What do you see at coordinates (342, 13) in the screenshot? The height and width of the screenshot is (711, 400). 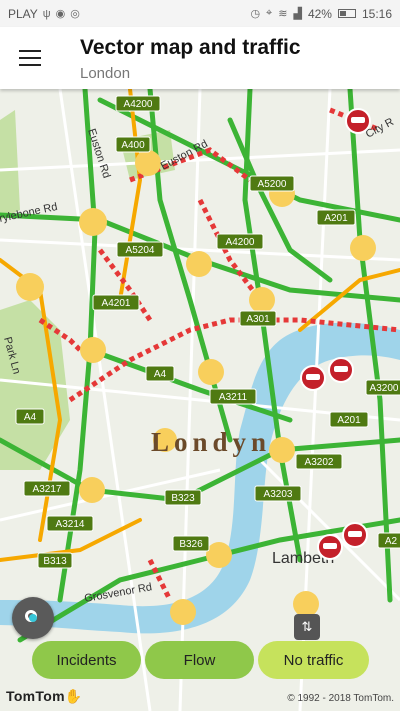 I see `battery-fill` at bounding box center [342, 13].